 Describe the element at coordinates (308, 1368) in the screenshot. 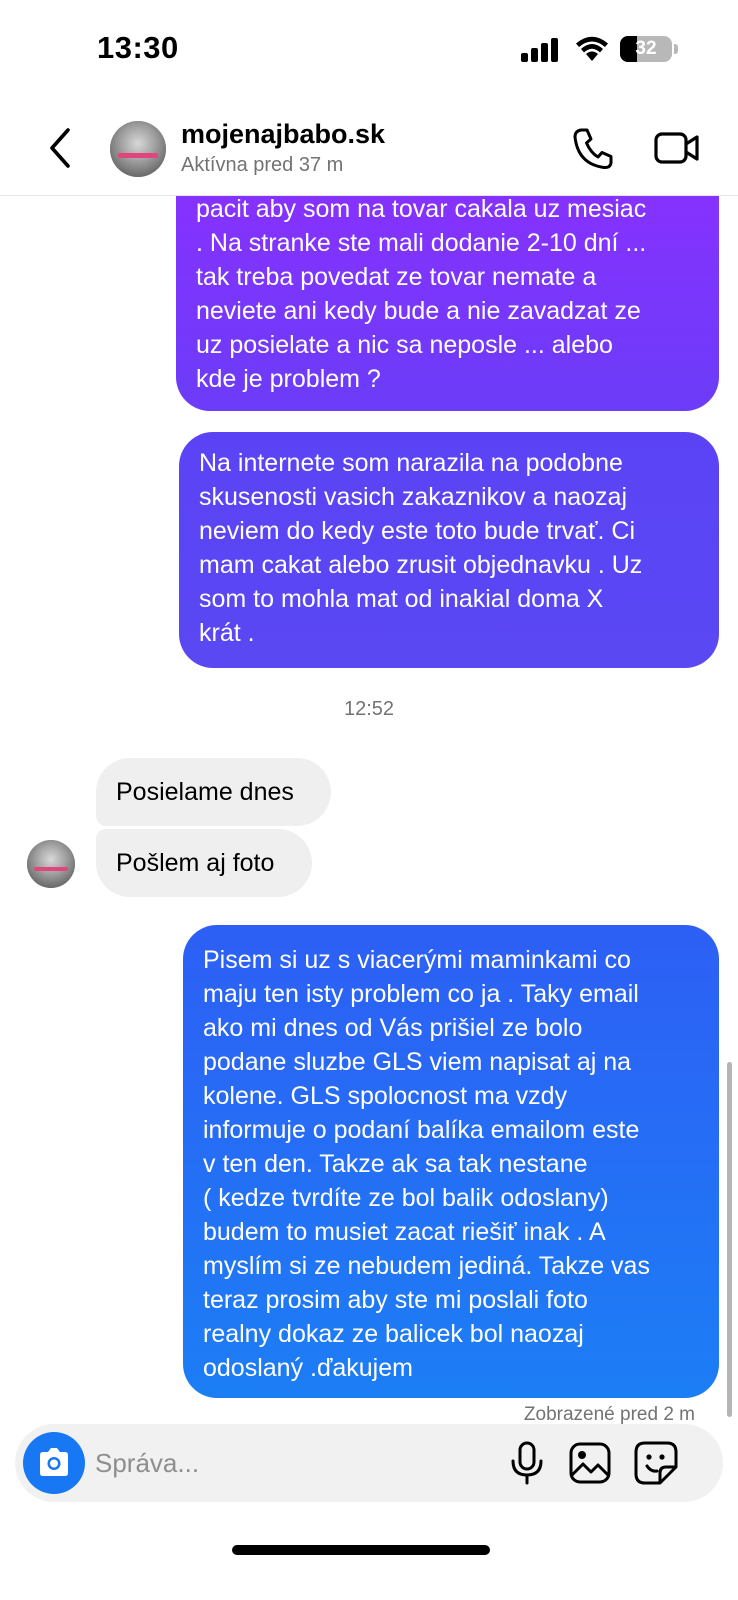

I see `message-line: odoslaný .ďakujem` at that location.